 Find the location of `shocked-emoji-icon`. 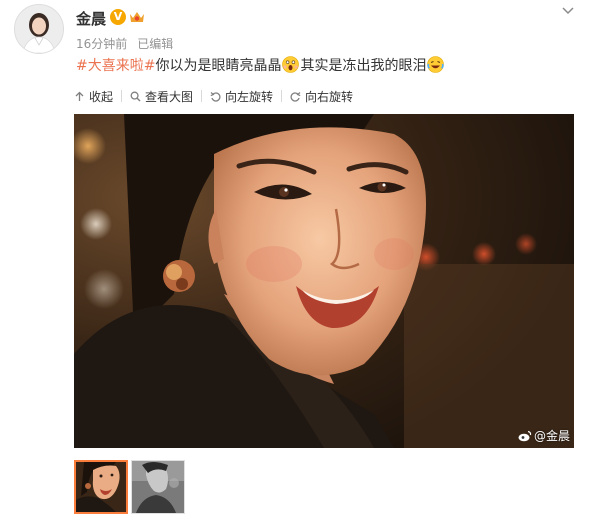

shocked-emoji-icon is located at coordinates (291, 64).